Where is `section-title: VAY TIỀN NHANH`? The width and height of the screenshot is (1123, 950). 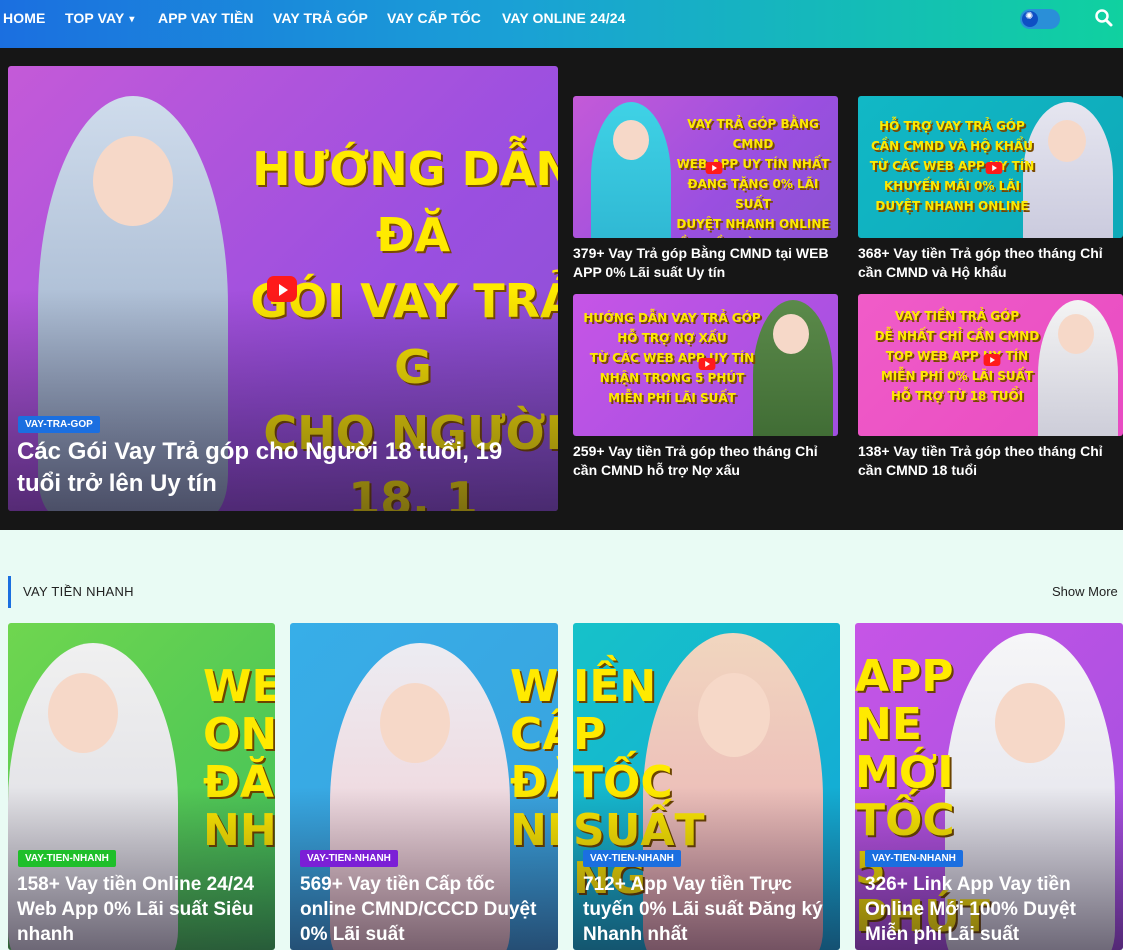 section-title: VAY TIỀN NHANH is located at coordinates (78, 591).